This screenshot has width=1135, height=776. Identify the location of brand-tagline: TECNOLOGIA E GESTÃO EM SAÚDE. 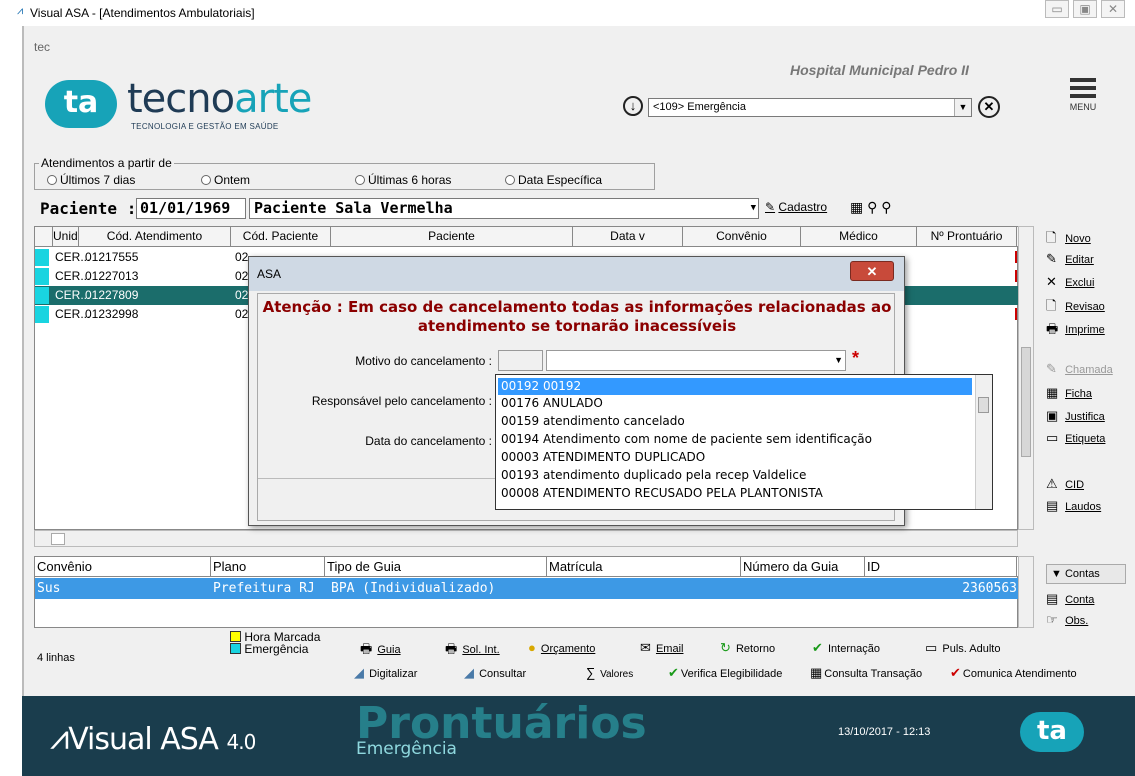
(205, 126).